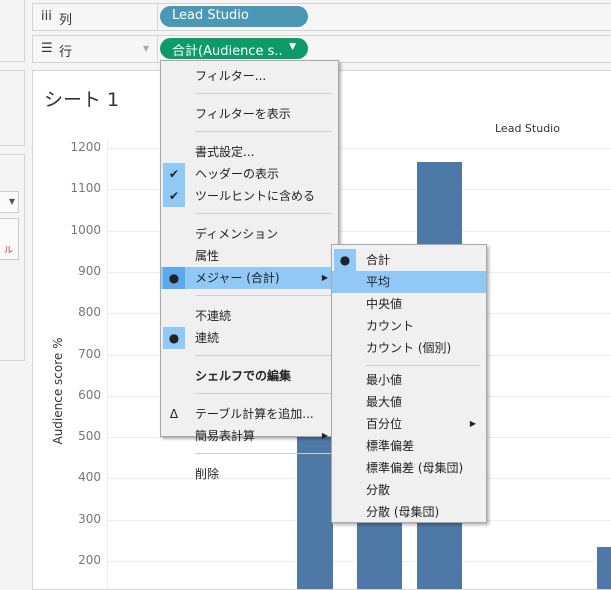 The width and height of the screenshot is (611, 590). Describe the element at coordinates (66, 52) in the screenshot. I see `rows-label: 行` at that location.